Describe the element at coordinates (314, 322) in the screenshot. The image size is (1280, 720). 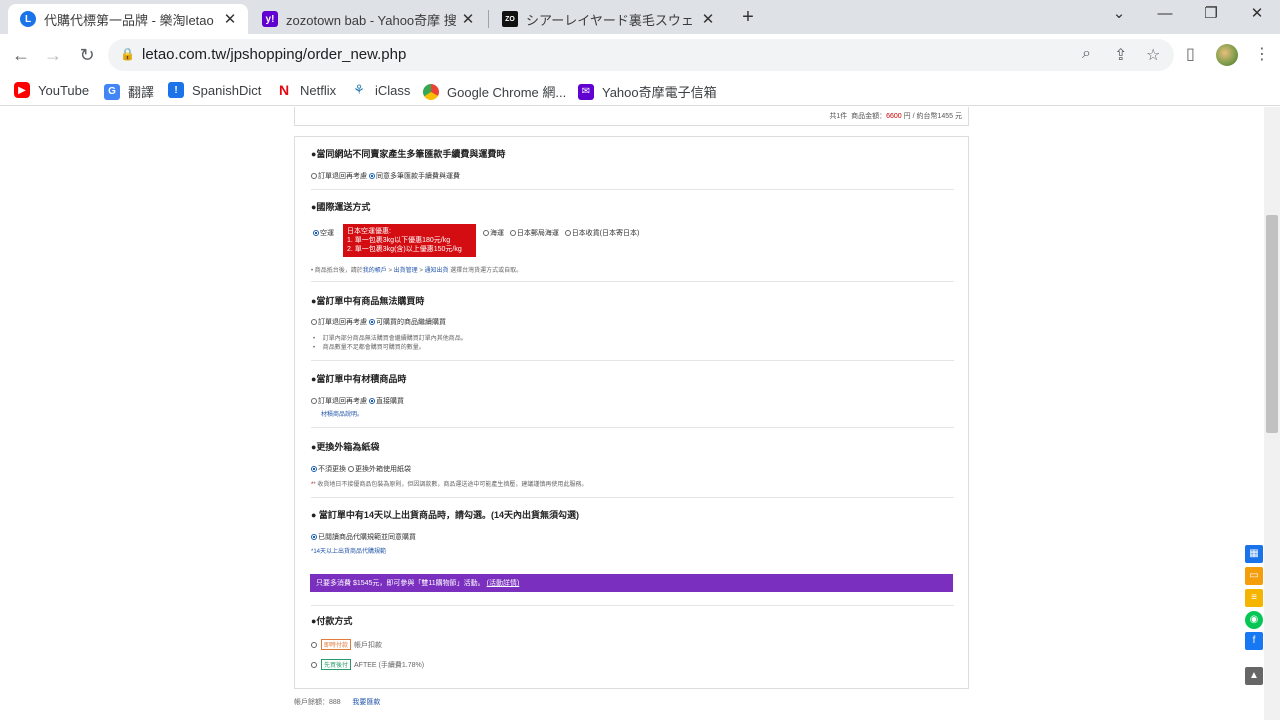
I see `unavailable-radio-return` at that location.